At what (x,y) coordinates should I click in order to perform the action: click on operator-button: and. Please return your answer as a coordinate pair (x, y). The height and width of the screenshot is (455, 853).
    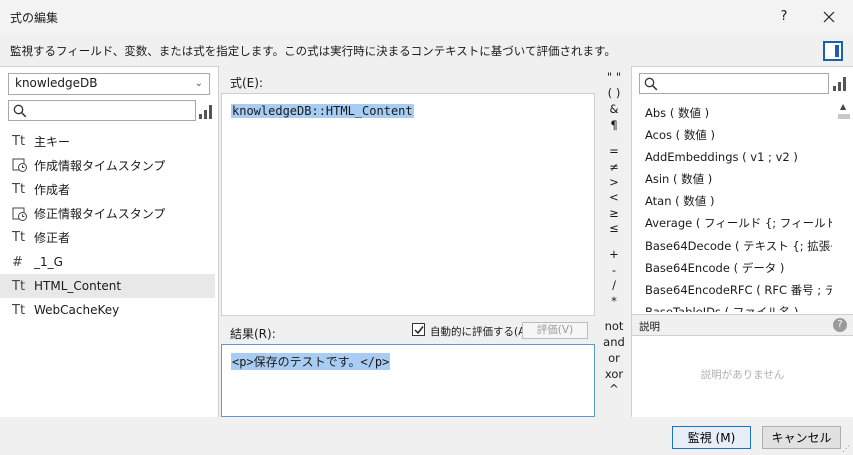
    Looking at the image, I should click on (614, 342).